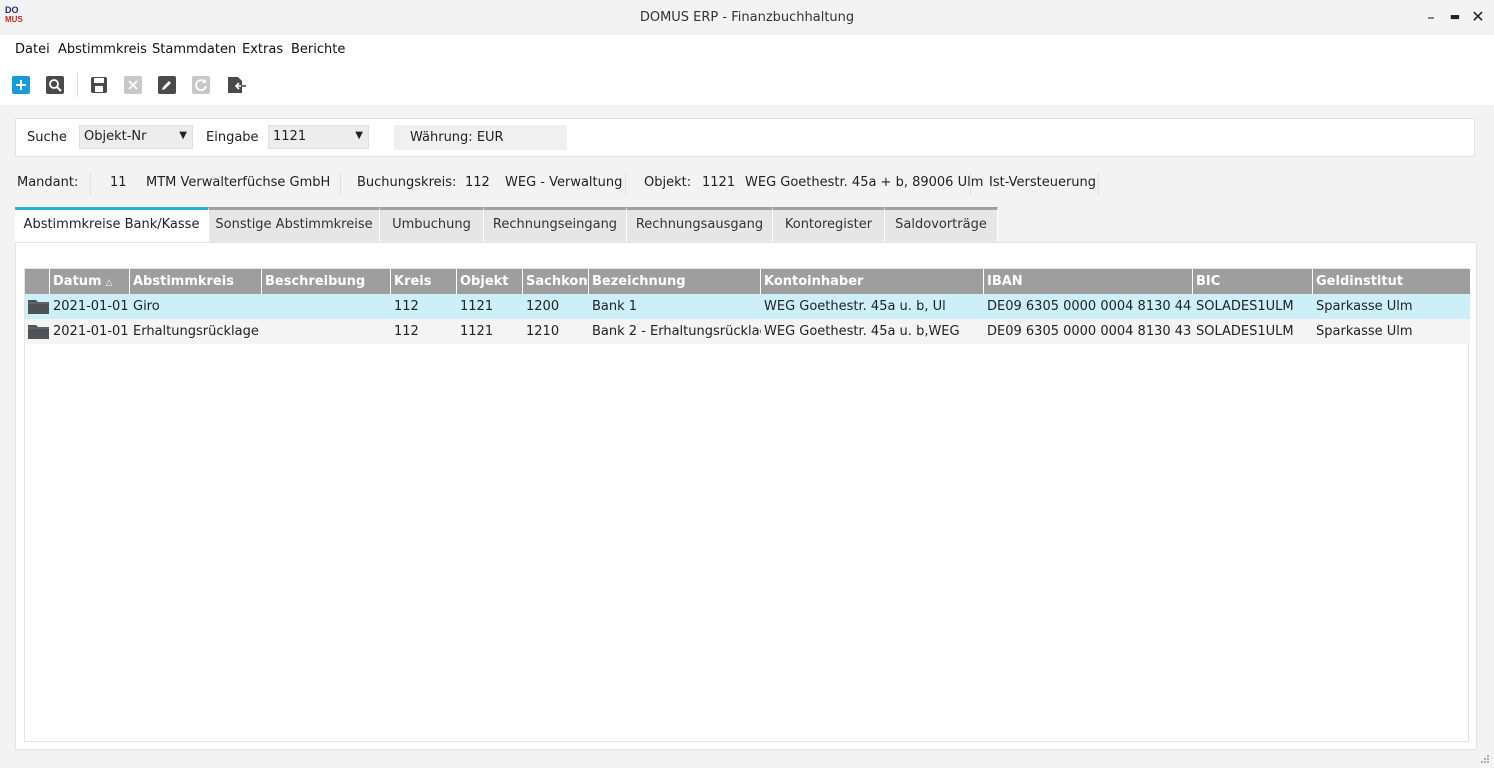 This screenshot has height=768, width=1494. Describe the element at coordinates (32, 49) in the screenshot. I see `menu-datei: Datei` at that location.